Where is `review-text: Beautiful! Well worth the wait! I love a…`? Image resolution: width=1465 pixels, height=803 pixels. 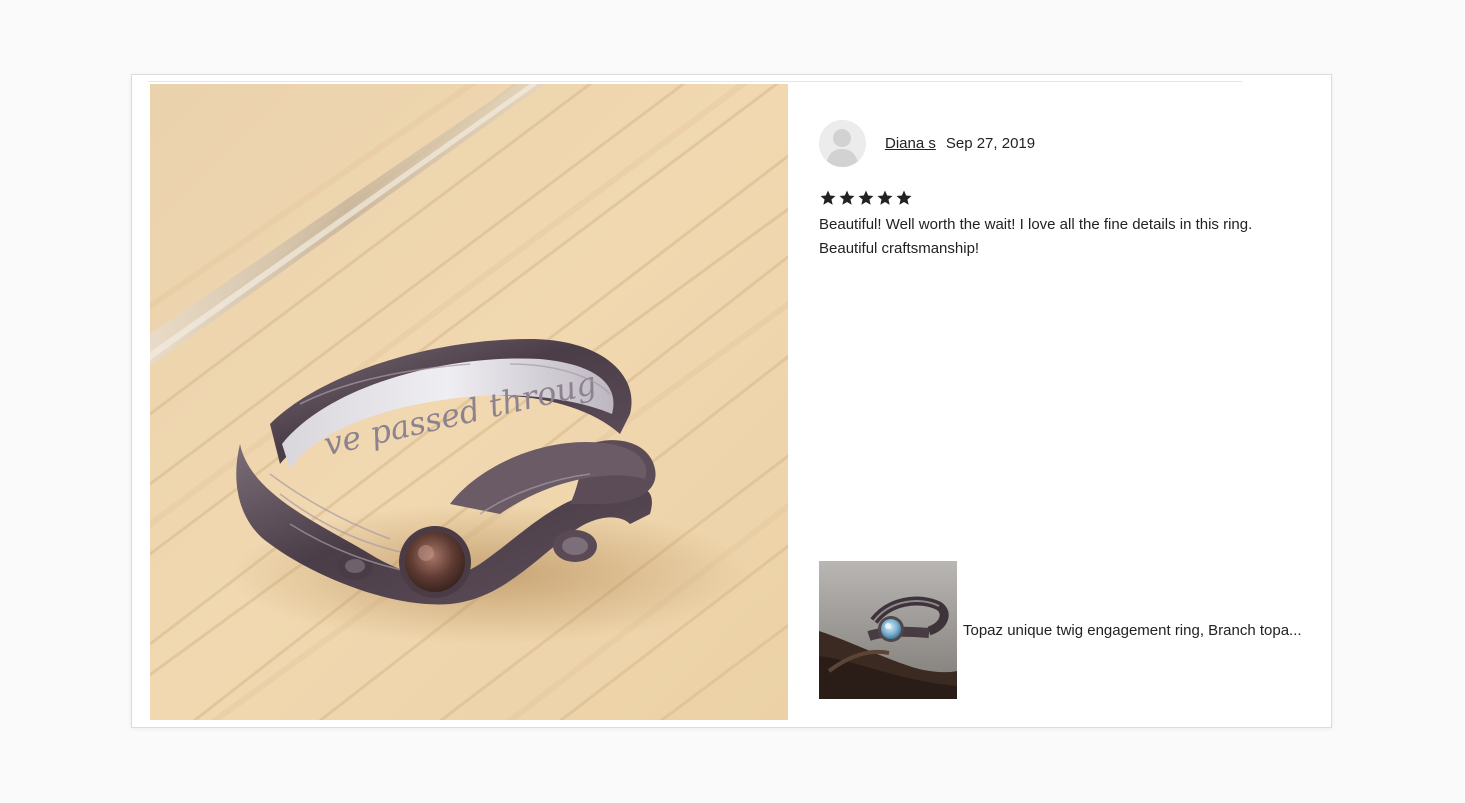
review-text: Beautiful! Well worth the wait! I love a… is located at coordinates (1036, 236).